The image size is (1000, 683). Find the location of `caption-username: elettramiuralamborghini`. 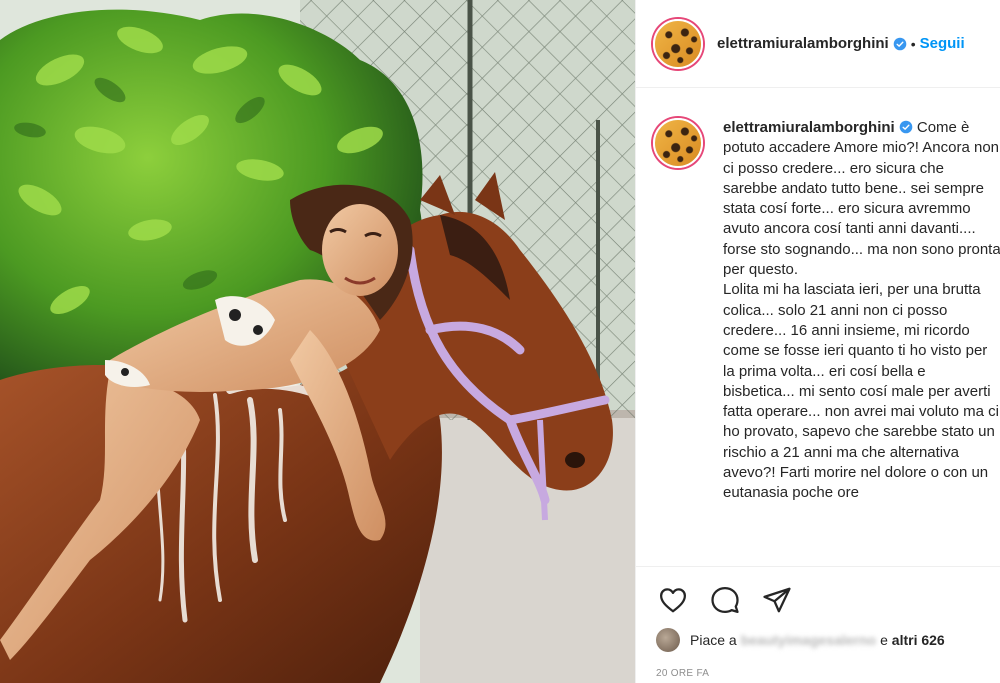

caption-username: elettramiuralamborghini is located at coordinates (809, 127).